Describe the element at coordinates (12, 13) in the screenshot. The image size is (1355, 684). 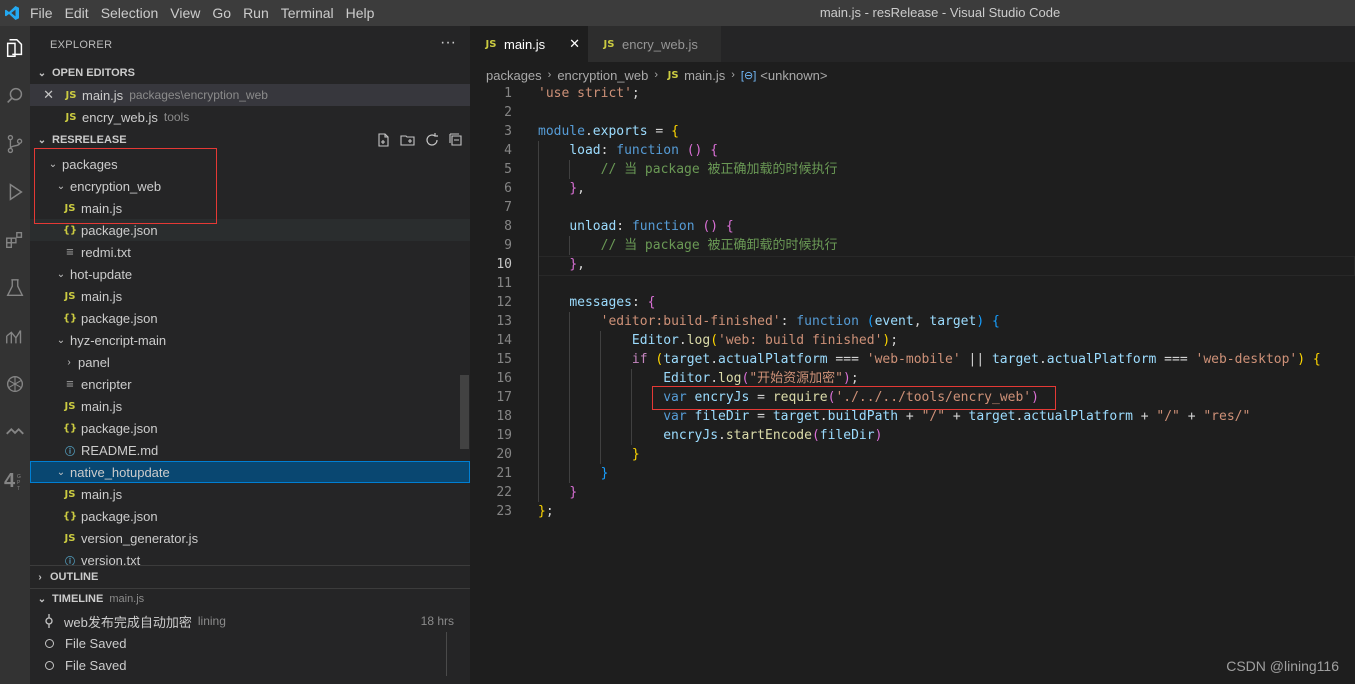
I see `vscode-logo-icon` at that location.